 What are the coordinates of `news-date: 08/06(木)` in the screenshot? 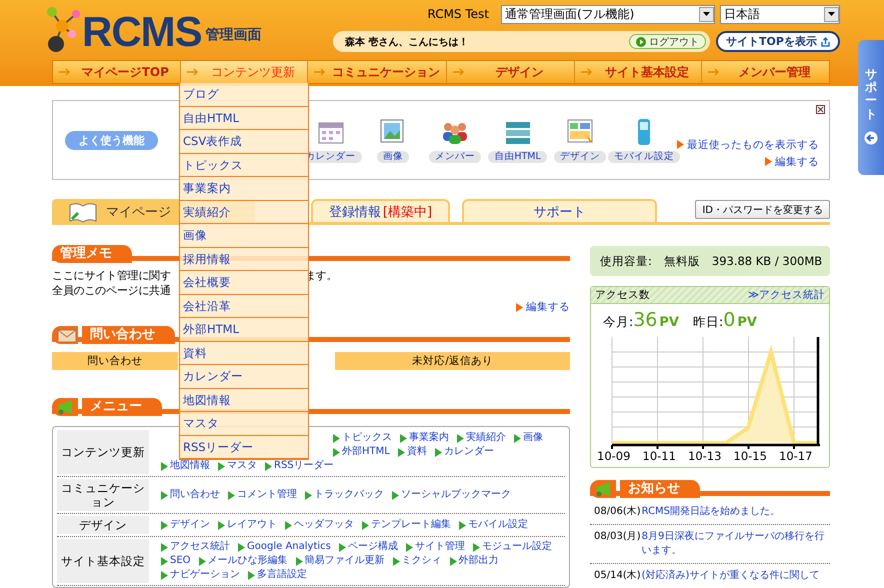 It's located at (617, 512).